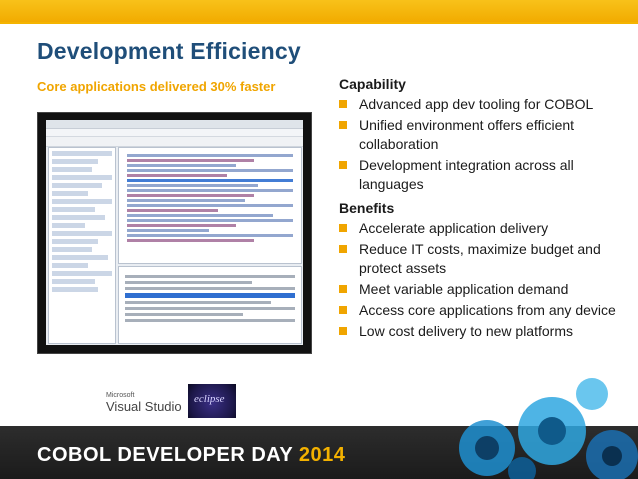 Image resolution: width=638 pixels, height=479 pixels. Describe the element at coordinates (482, 331) in the screenshot. I see `benefit-item: Low cost delivery to new platforms` at that location.